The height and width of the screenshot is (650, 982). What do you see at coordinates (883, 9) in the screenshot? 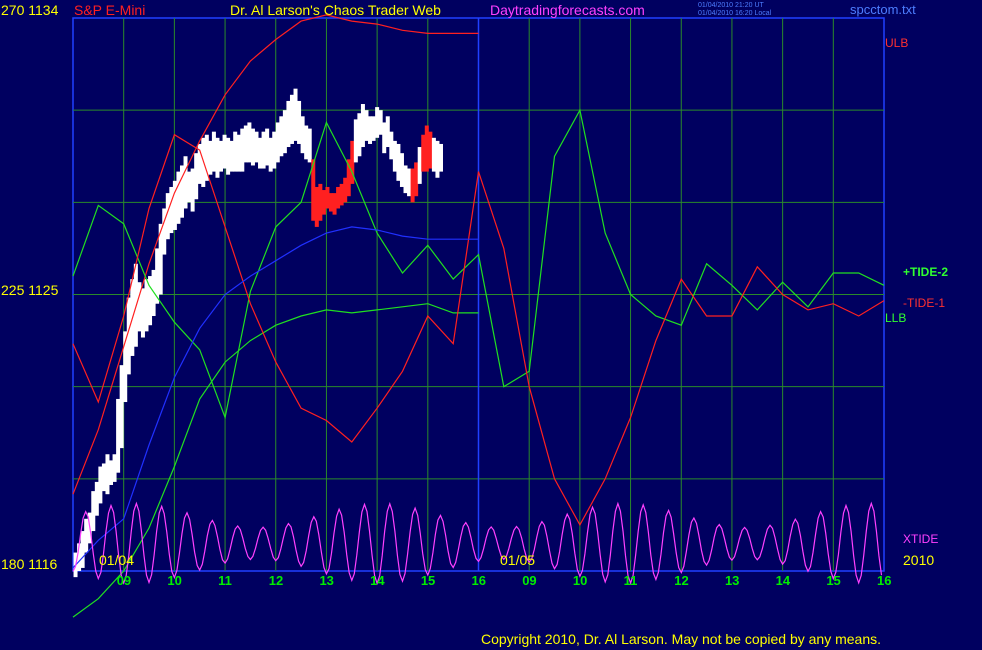
I see `file-name: spcctom.txt` at bounding box center [883, 9].